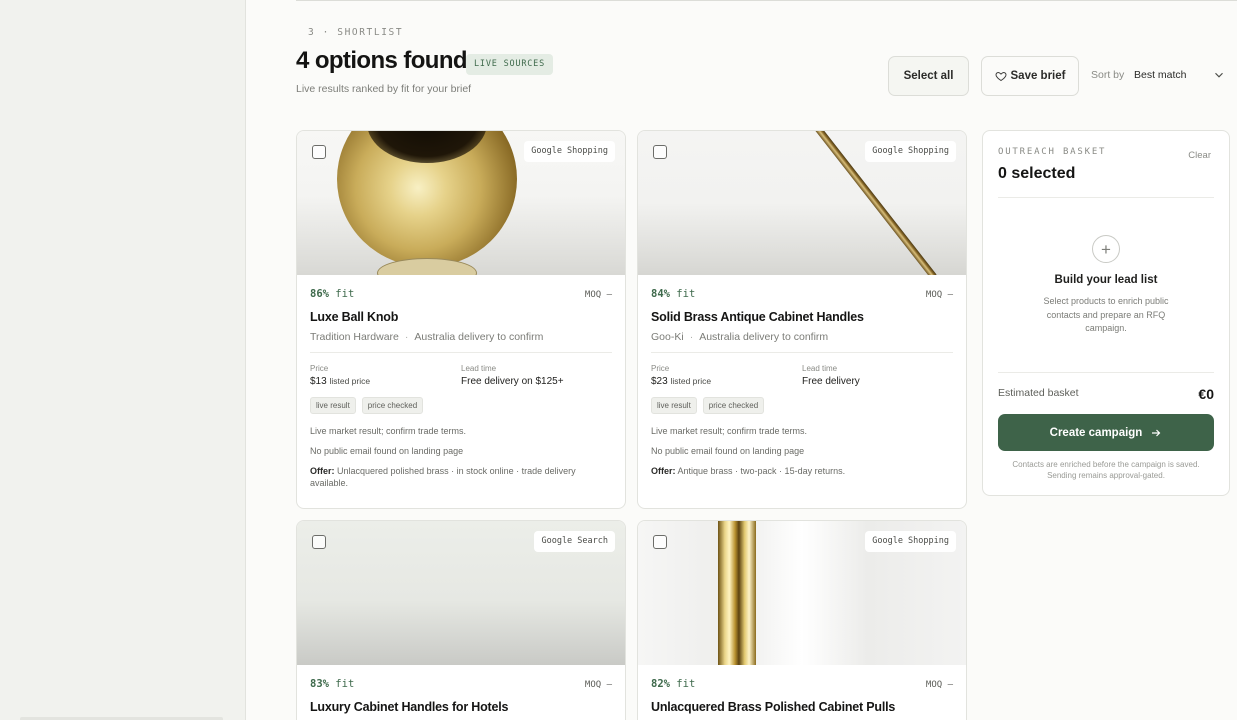 This screenshot has height=720, width=1237. Describe the element at coordinates (461, 707) in the screenshot. I see `product-name: Luxury Cabinet Handles for Hotels` at that location.